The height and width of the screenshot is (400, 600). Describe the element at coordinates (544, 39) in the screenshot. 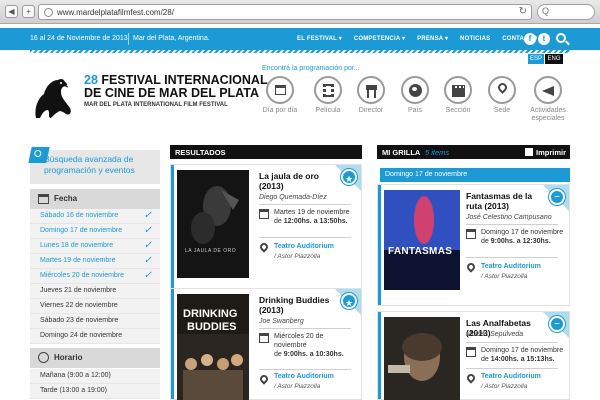

I see `twitter-icon: t` at that location.